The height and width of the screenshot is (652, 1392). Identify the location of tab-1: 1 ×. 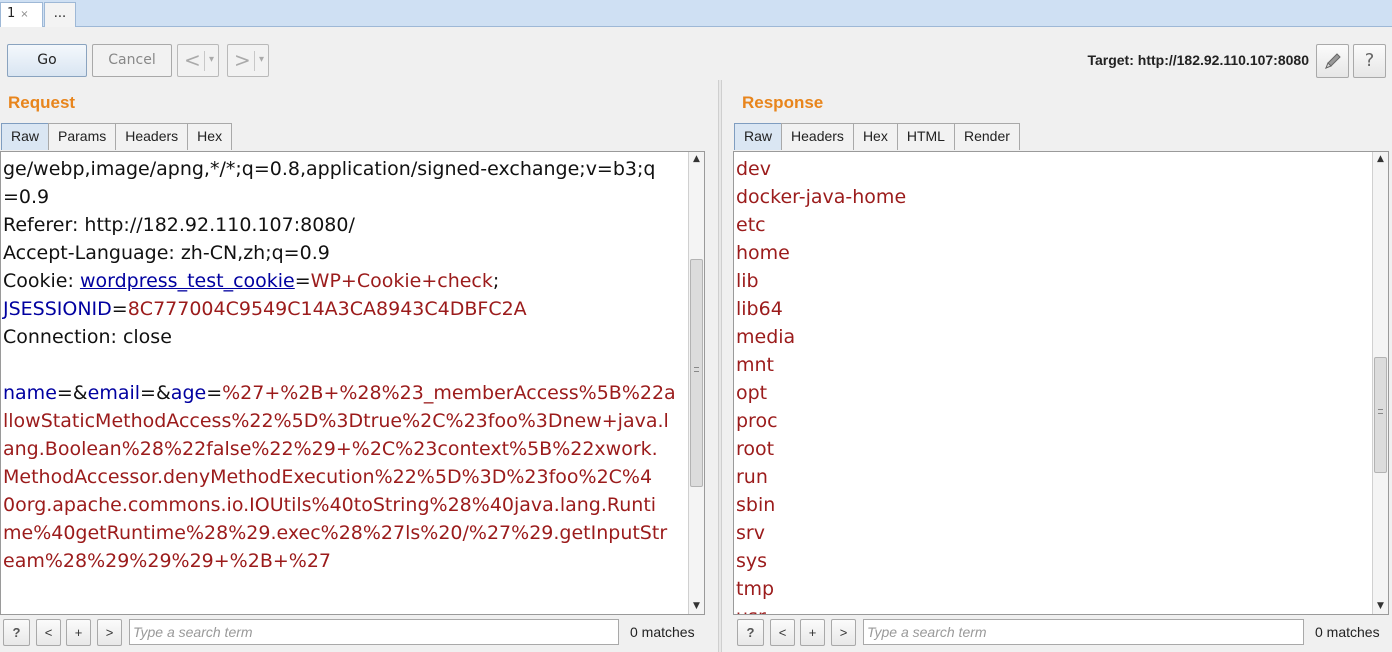
(21, 14).